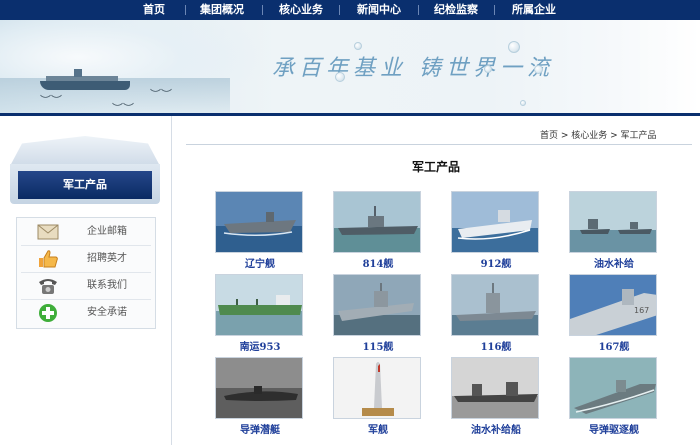 The width and height of the screenshot is (700, 445). What do you see at coordinates (496, 428) in the screenshot?
I see `product-name: 油水补给船` at bounding box center [496, 428].